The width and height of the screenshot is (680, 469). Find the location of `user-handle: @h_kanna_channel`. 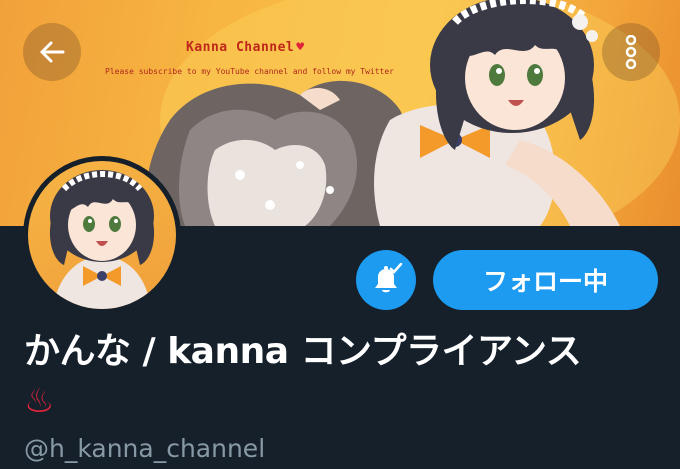

user-handle: @h_kanna_channel is located at coordinates (145, 448).